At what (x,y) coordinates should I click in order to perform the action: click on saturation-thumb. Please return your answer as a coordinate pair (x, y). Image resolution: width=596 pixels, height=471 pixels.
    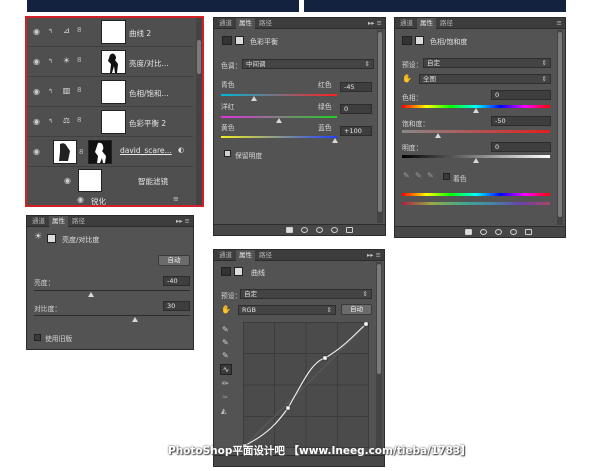
    Looking at the image, I should click on (438, 135).